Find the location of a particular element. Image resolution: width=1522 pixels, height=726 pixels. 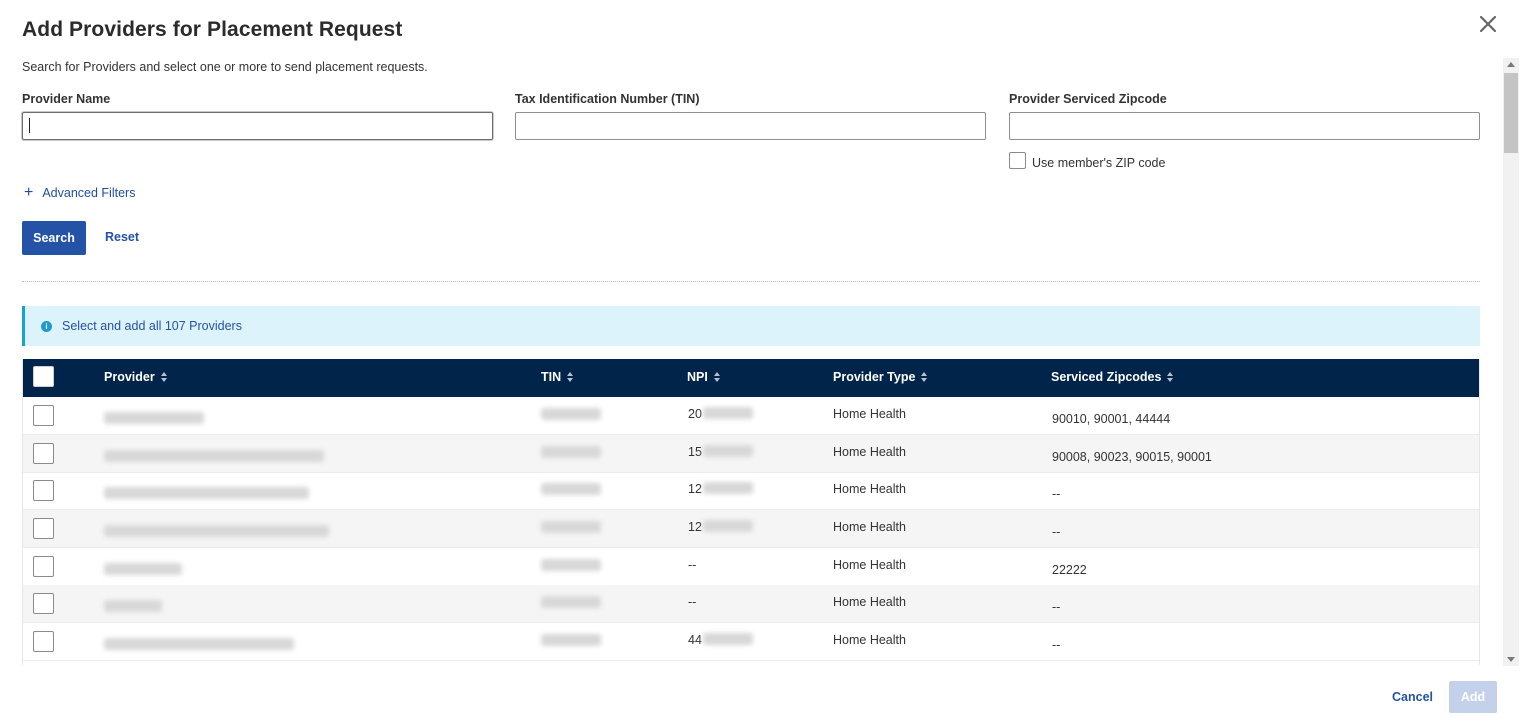

vertical-scrollbar is located at coordinates (1511, 362).